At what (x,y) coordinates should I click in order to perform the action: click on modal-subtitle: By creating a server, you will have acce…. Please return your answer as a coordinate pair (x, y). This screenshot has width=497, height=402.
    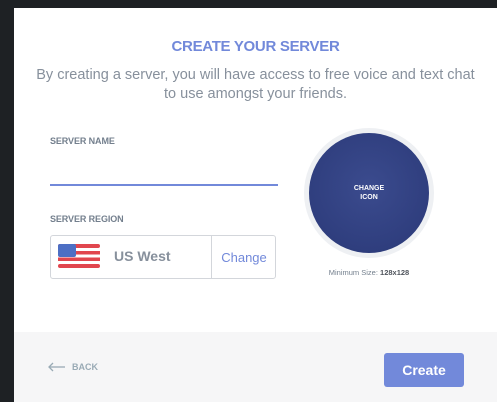
    Looking at the image, I should click on (255, 84).